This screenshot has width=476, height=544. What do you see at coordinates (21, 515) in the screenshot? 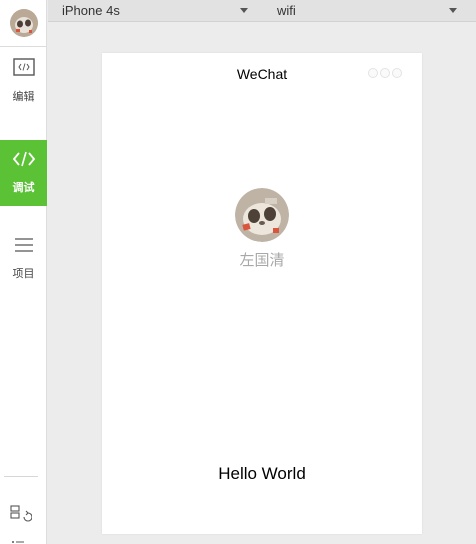
I see `project-settings-icon` at bounding box center [21, 515].